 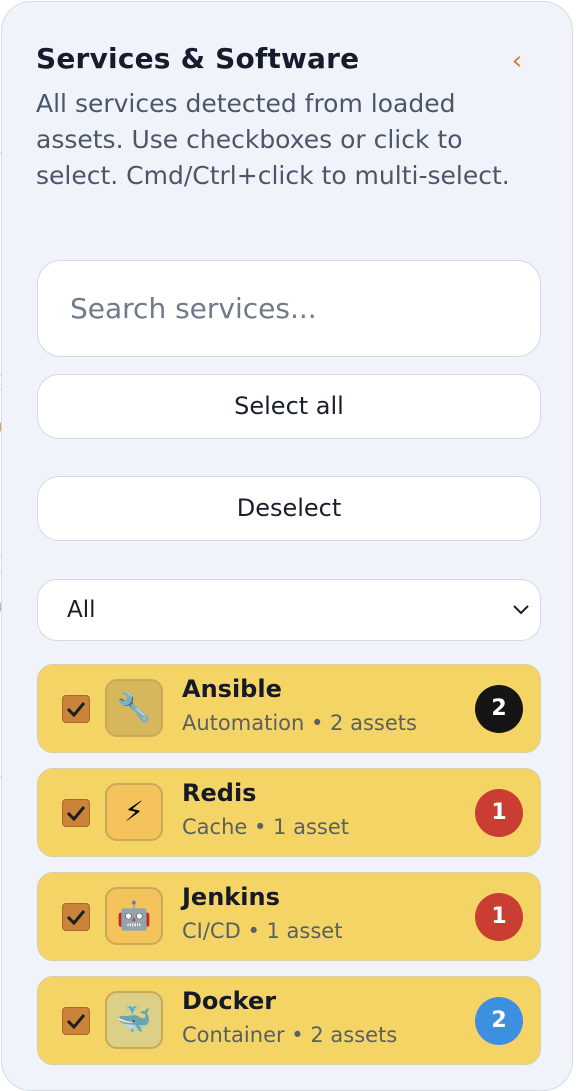 I want to click on service-item-redis: ⚡ Redis Cache • 1 asset 1, so click(x=289, y=812).